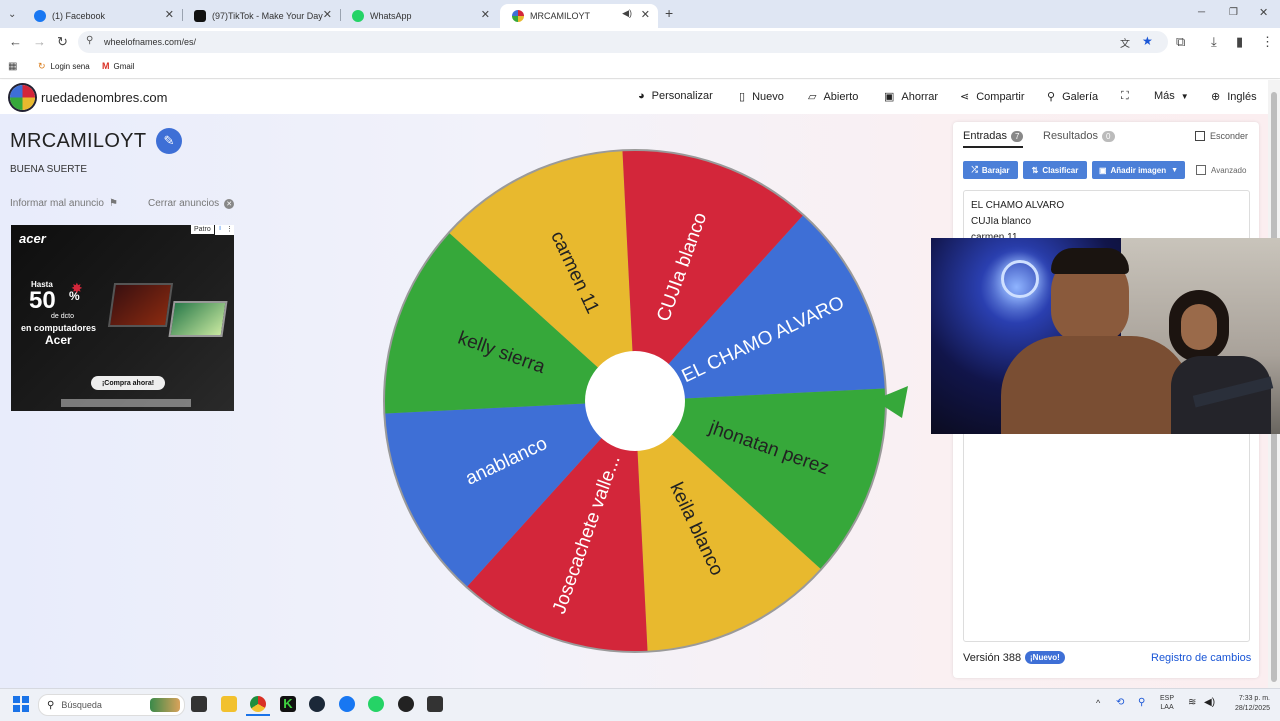 This screenshot has width=1280, height=721. I want to click on nav-label: Galería, so click(1080, 96).